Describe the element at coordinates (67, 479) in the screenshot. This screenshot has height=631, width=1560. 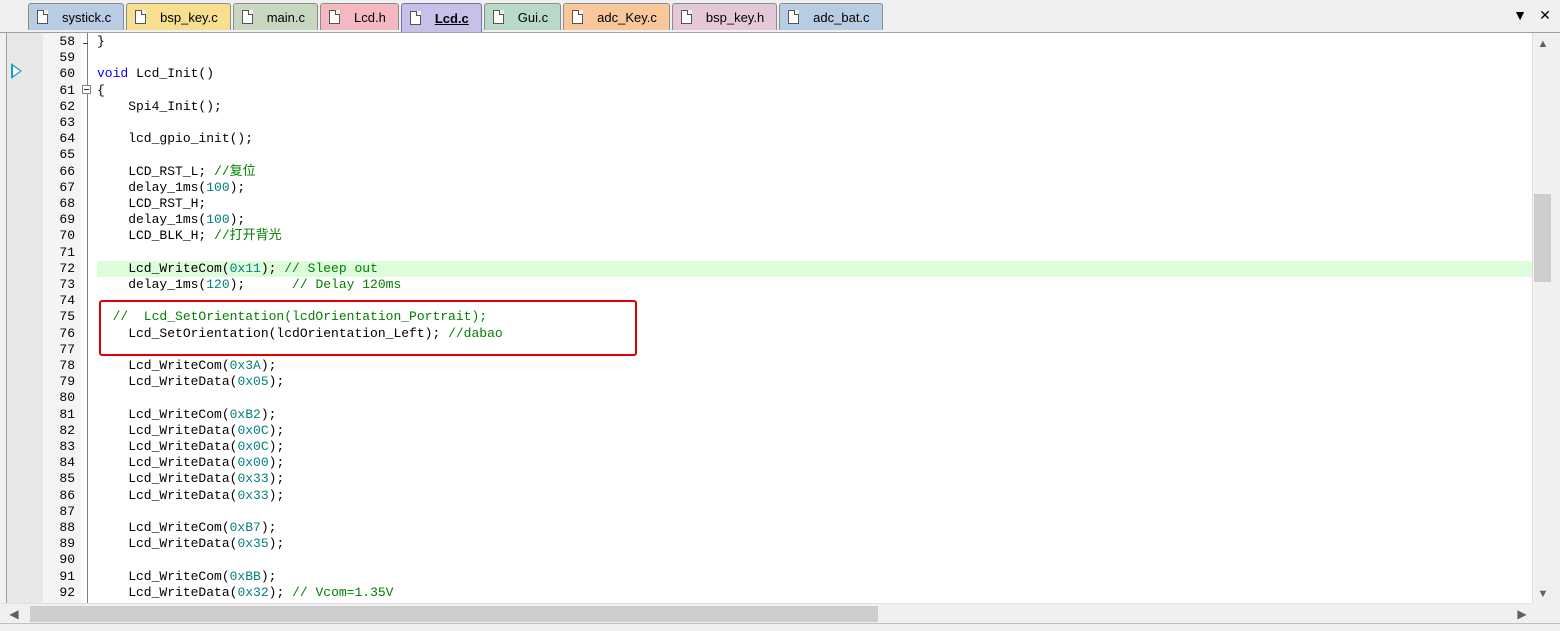
I see `line-number: 85` at that location.